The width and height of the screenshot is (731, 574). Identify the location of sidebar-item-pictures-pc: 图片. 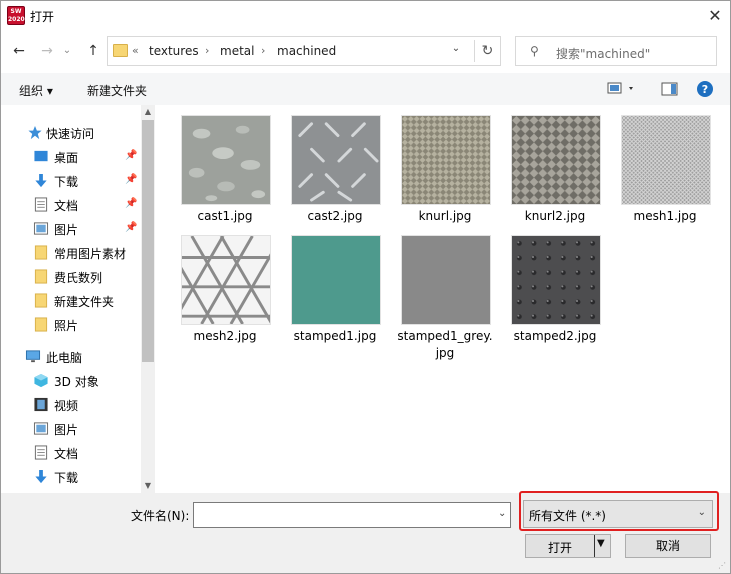
(71, 429).